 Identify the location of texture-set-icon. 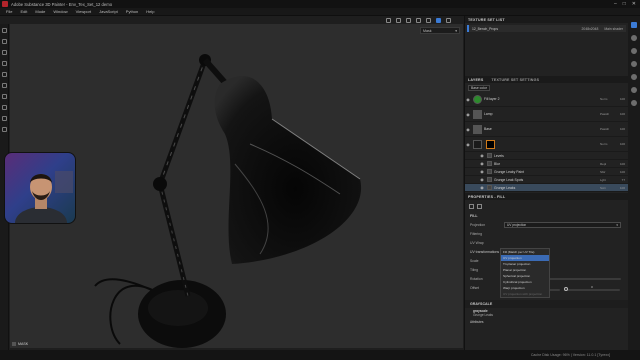
(634, 25).